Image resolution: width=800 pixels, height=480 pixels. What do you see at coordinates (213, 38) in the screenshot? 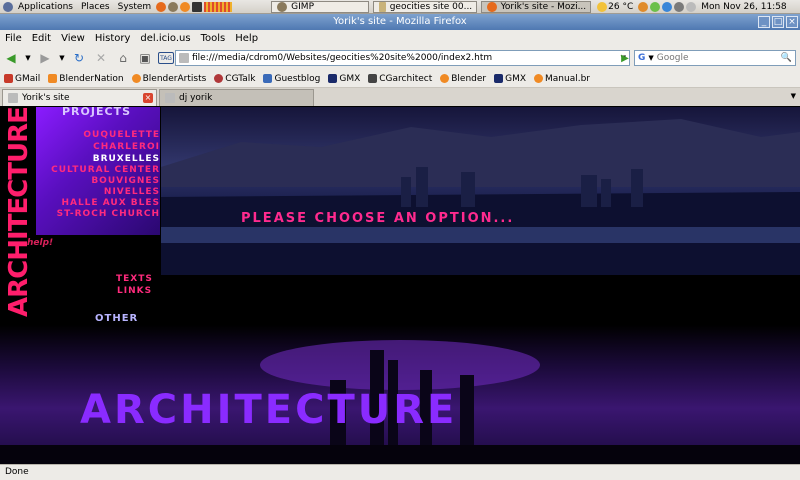
I see `menu-tools: Tools` at bounding box center [213, 38].